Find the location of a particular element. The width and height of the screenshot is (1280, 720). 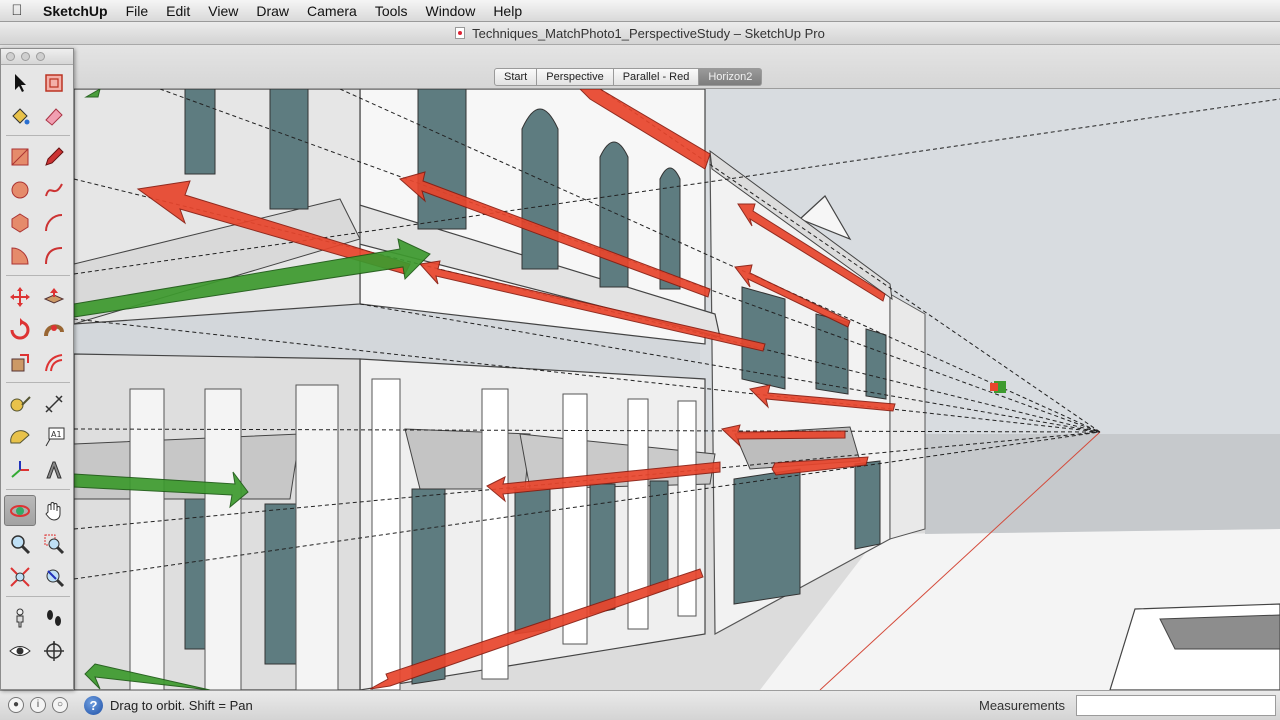

tool-freehand is located at coordinates (54, 189).